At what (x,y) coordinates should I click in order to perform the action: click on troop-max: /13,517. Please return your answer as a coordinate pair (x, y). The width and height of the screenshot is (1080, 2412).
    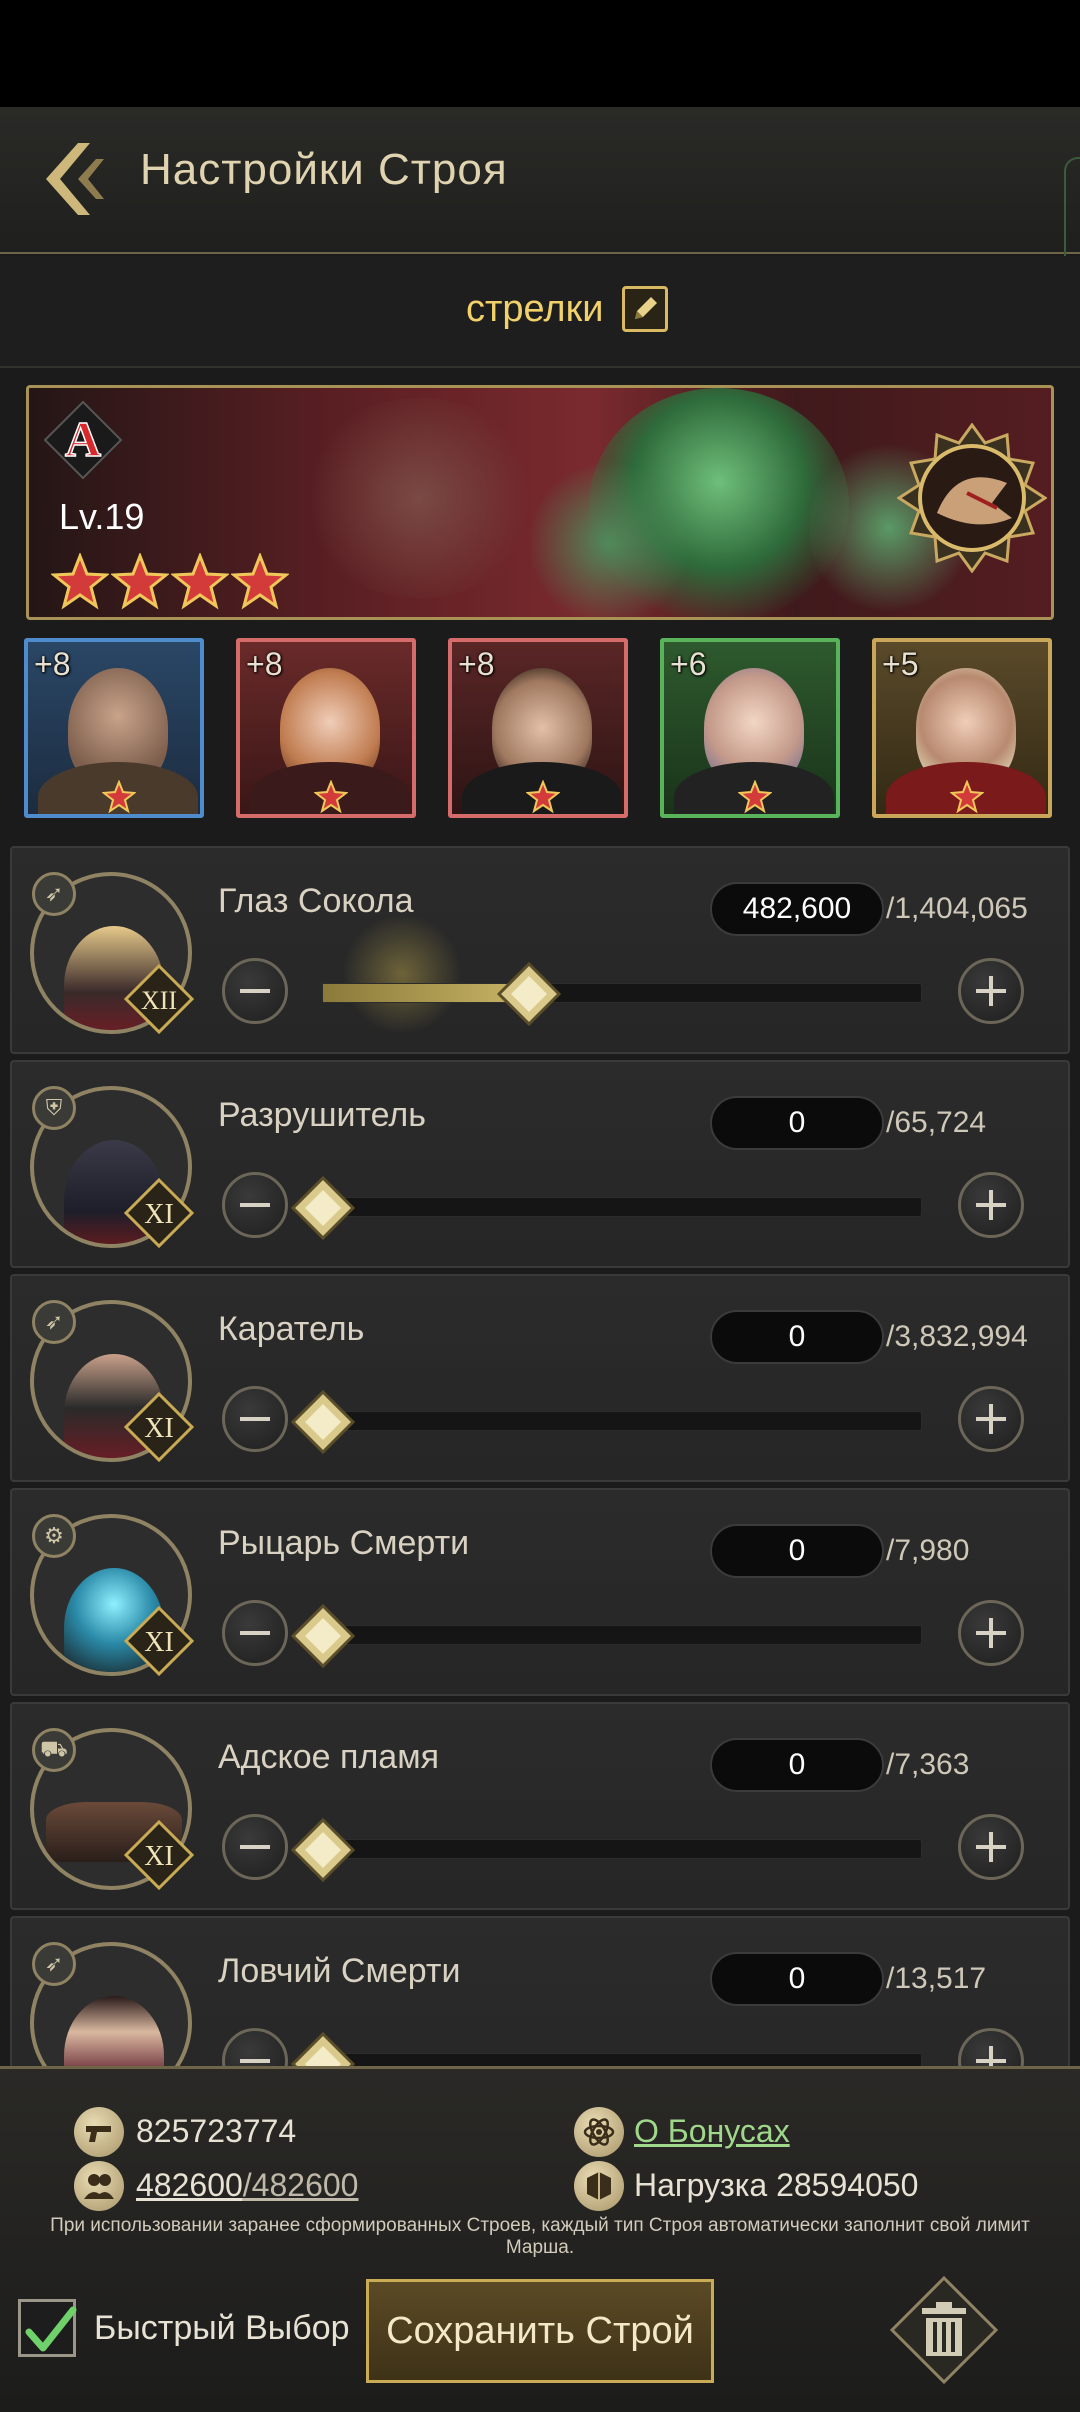
    Looking at the image, I should click on (936, 1978).